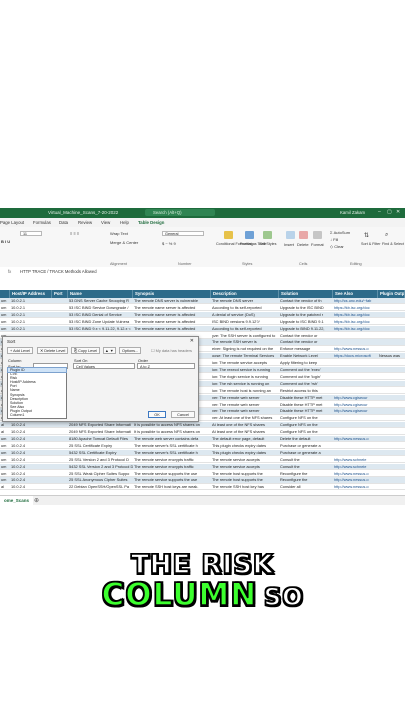  I want to click on table-cell: The remote web server contains defa, so click(172, 439).